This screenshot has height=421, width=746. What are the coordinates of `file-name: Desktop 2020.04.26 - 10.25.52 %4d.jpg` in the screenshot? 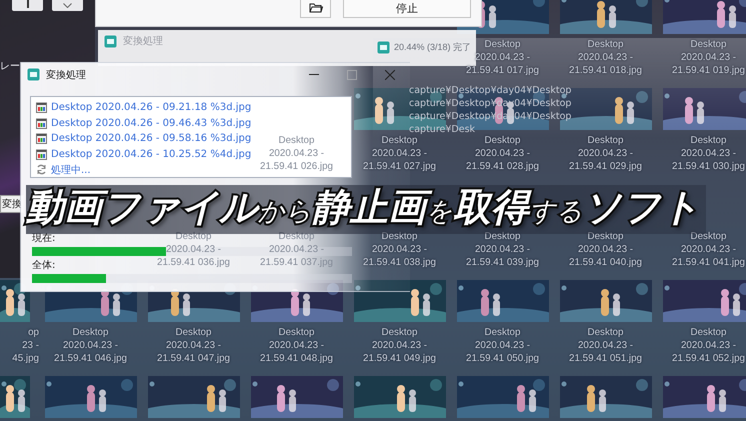 It's located at (151, 154).